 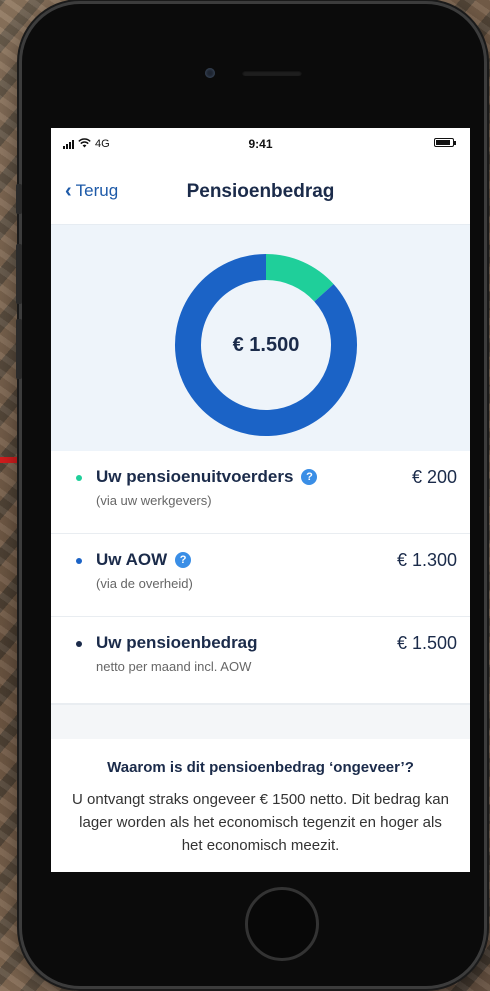 What do you see at coordinates (272, 73) in the screenshot?
I see `earpiece-speaker` at bounding box center [272, 73].